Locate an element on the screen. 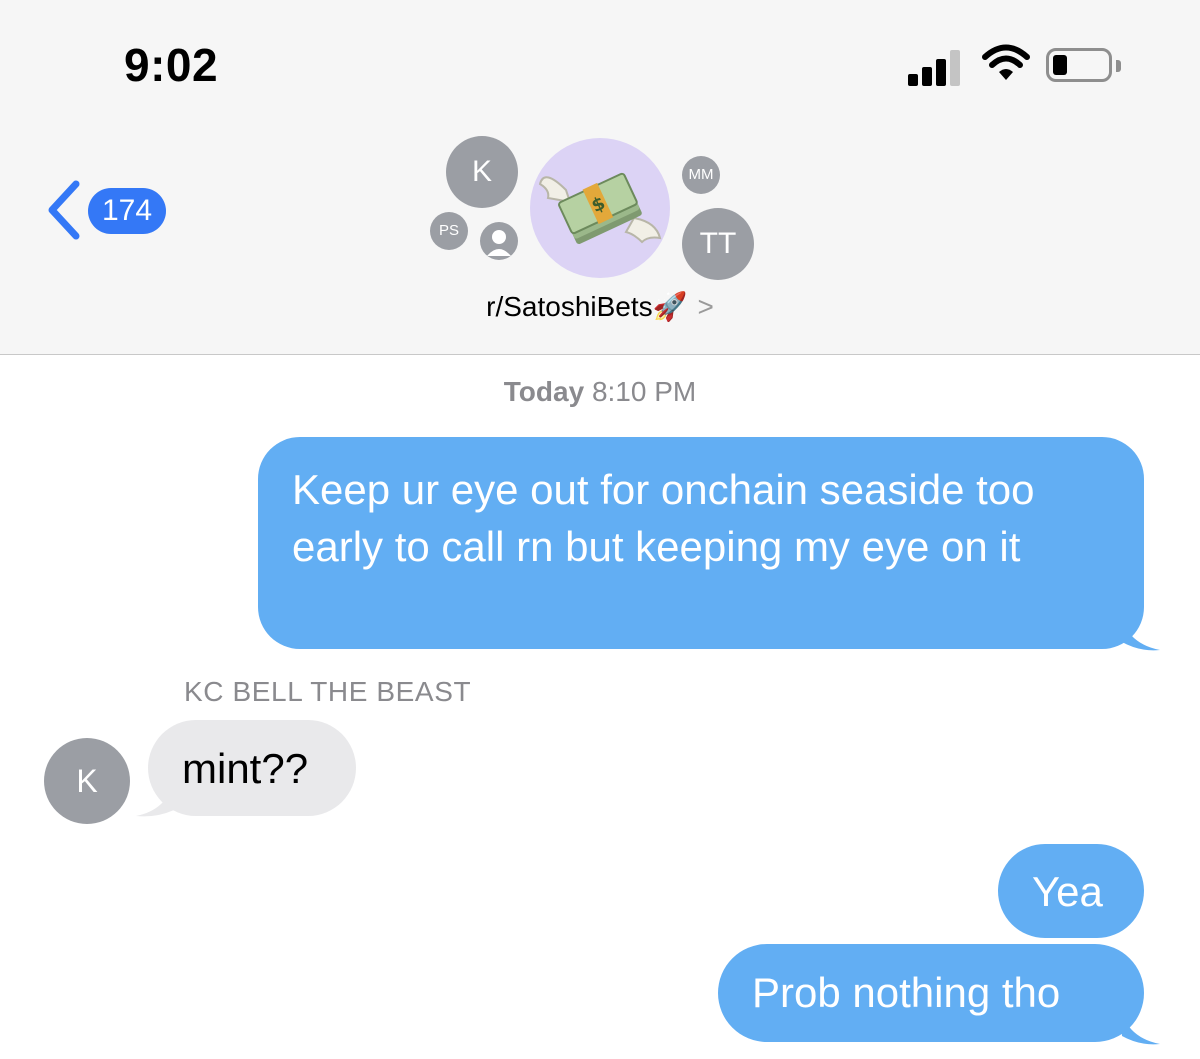 The image size is (1200, 1059). group-avatar: $ is located at coordinates (600, 208).